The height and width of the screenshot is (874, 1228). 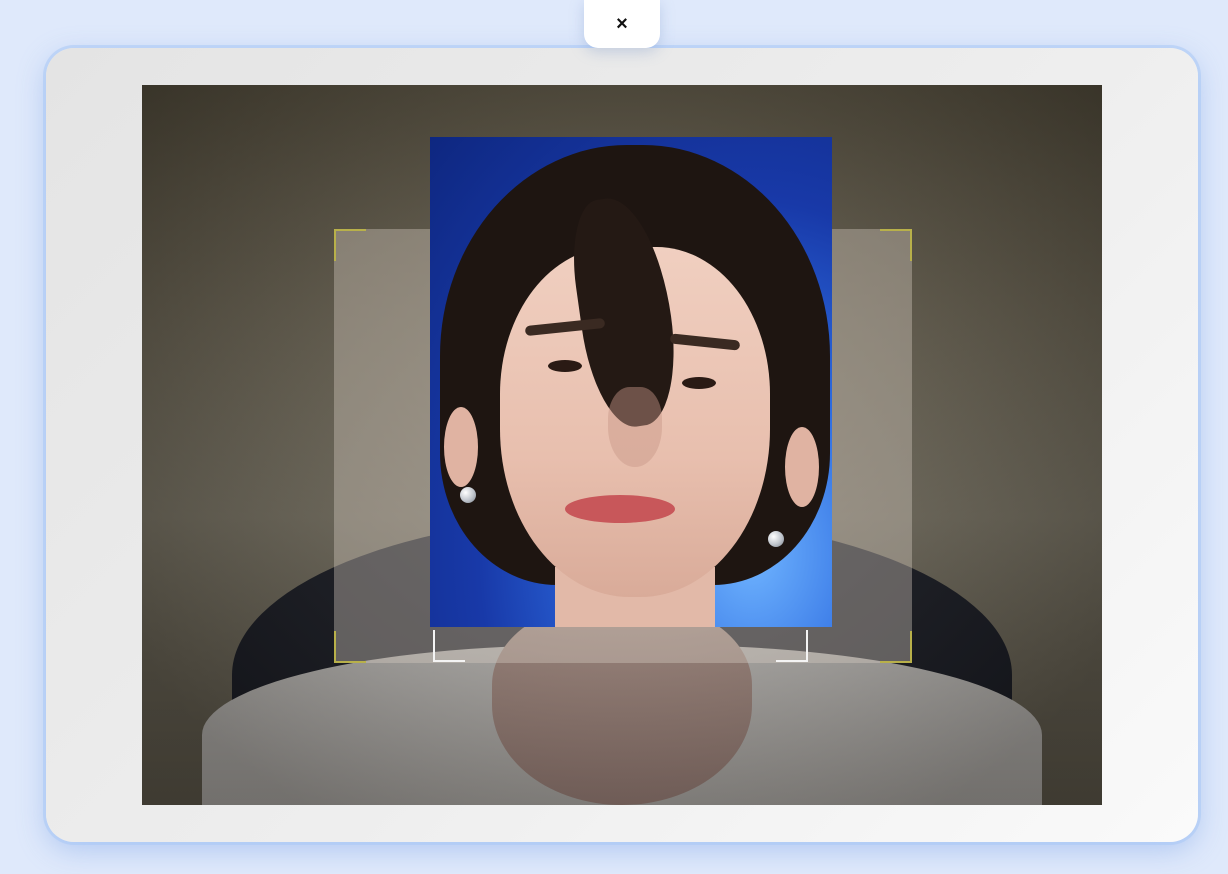 What do you see at coordinates (635, 427) in the screenshot?
I see `portrait-nose` at bounding box center [635, 427].